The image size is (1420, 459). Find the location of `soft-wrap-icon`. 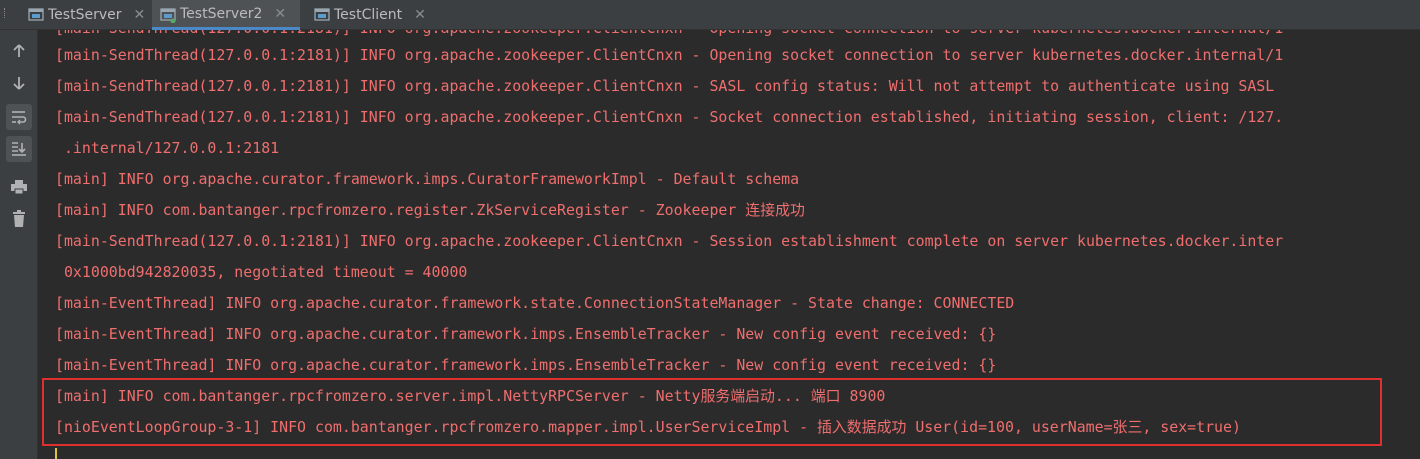

soft-wrap-icon is located at coordinates (19, 118).